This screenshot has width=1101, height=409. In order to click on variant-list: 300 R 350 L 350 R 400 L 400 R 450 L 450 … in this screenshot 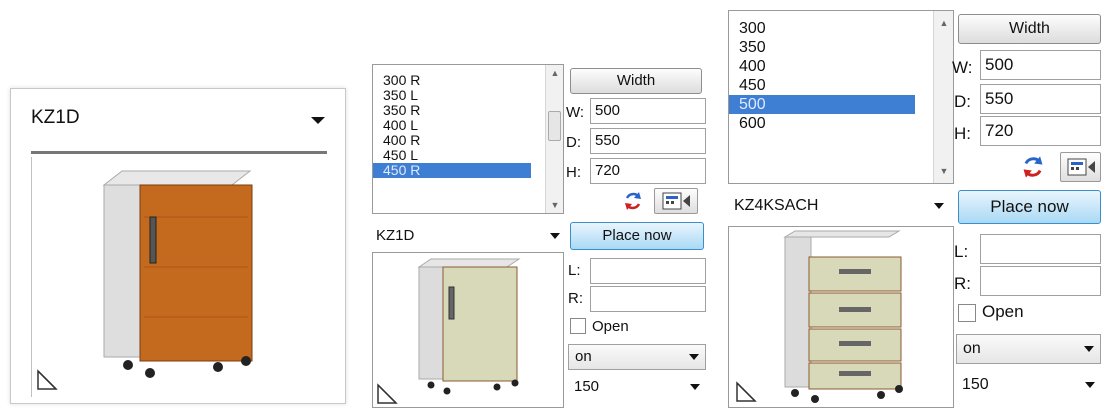, I will do `click(468, 139)`.